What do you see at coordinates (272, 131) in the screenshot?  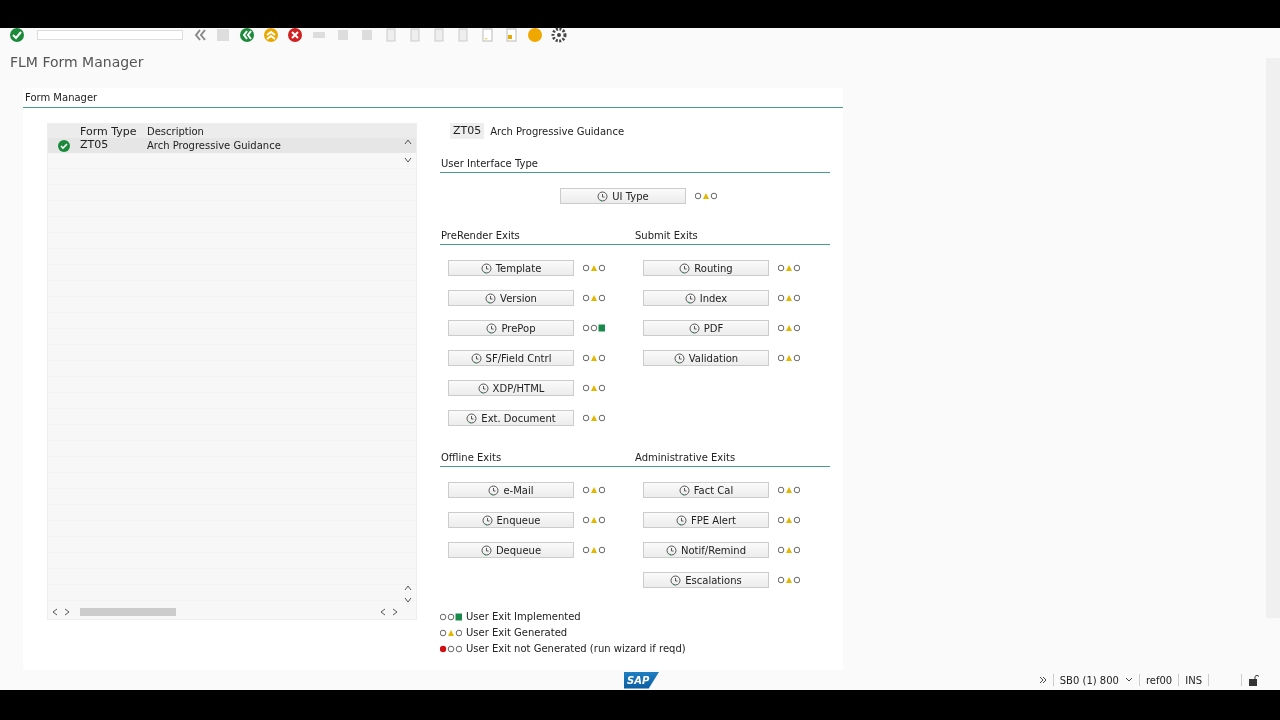 I see `column-header: Description` at bounding box center [272, 131].